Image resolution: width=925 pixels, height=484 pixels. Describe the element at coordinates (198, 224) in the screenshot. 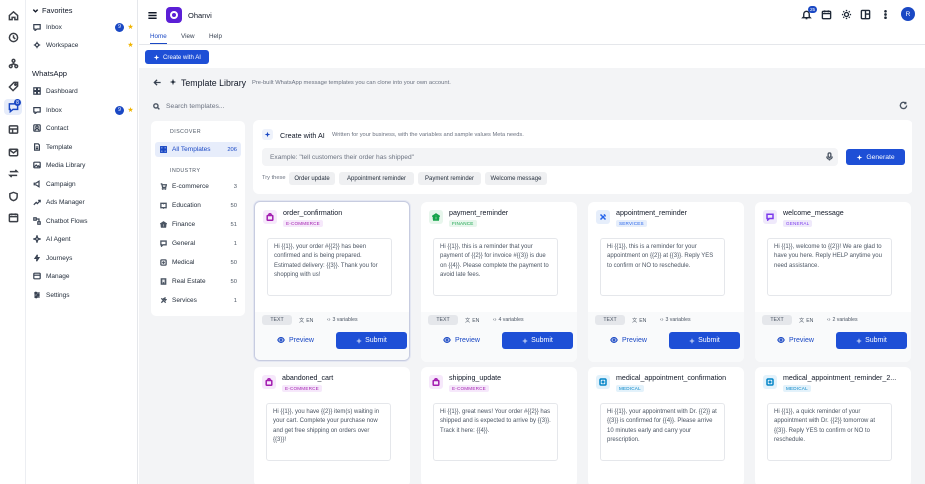

I see `filter-finance: Finance 51` at that location.